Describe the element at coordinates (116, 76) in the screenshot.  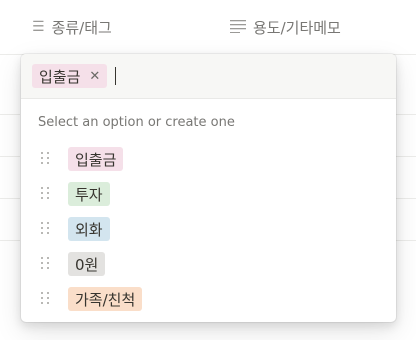
I see `text-cursor` at that location.